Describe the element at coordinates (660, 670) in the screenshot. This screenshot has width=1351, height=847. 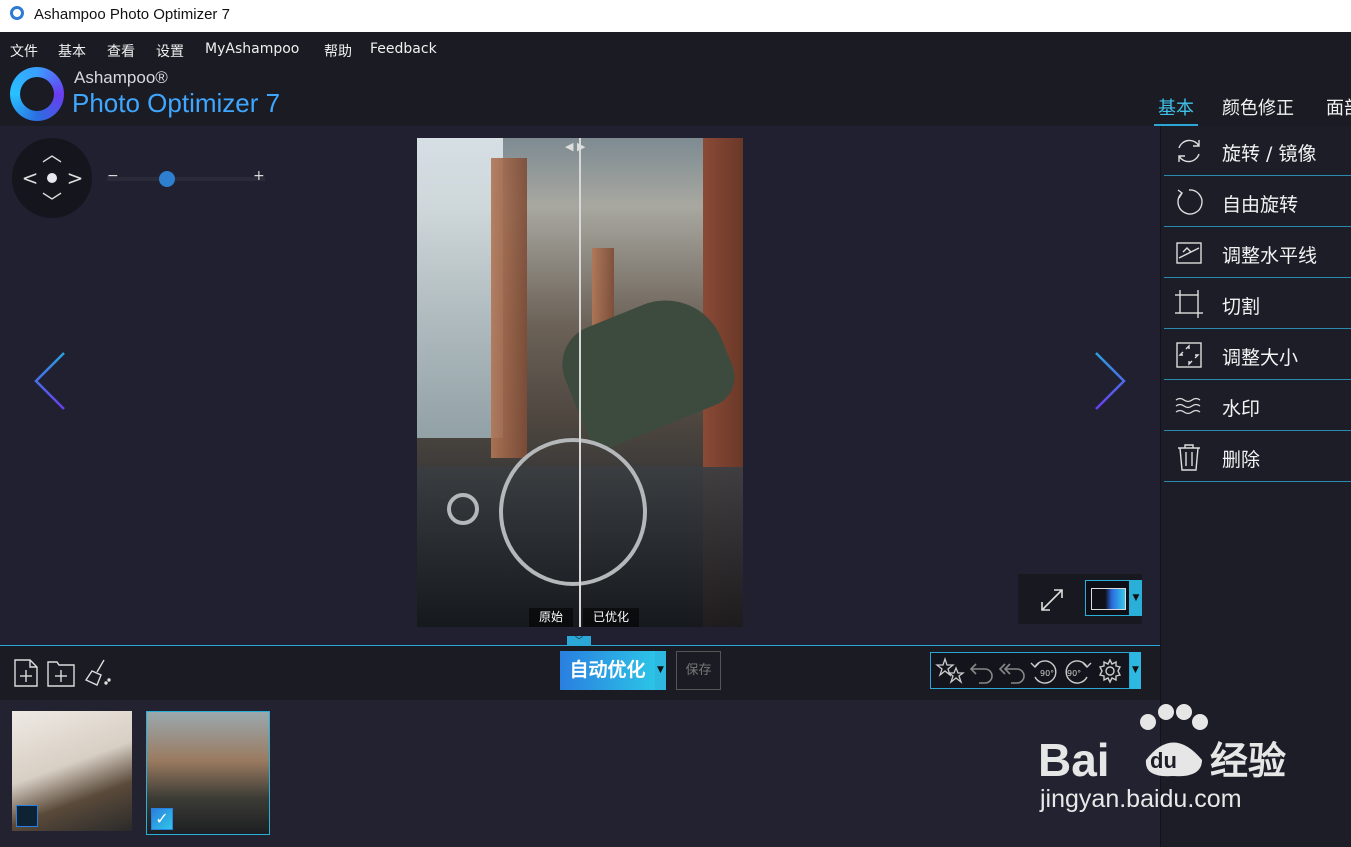
I see `auto-optimize-dropdown-icon: ▼` at that location.